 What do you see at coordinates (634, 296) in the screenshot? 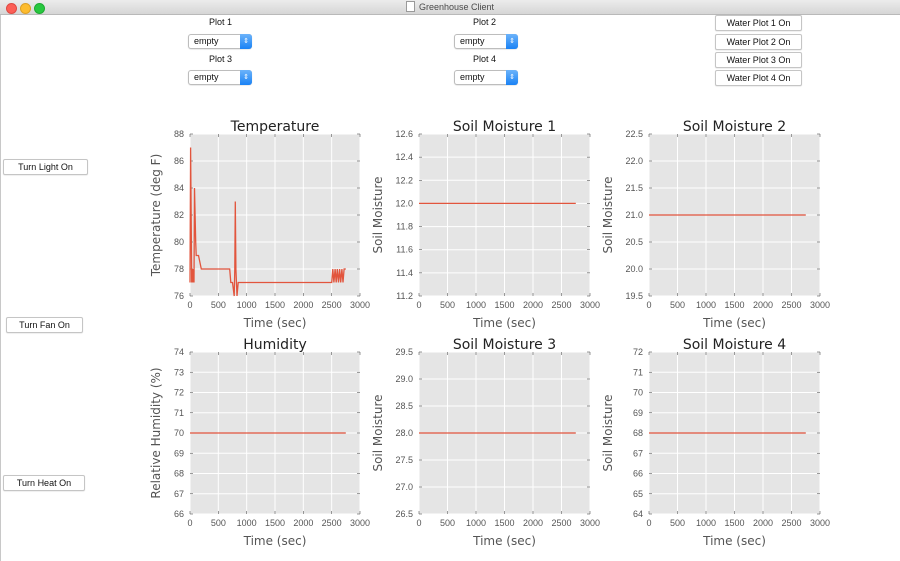
I see `y-tick-label: 19.5` at bounding box center [634, 296].